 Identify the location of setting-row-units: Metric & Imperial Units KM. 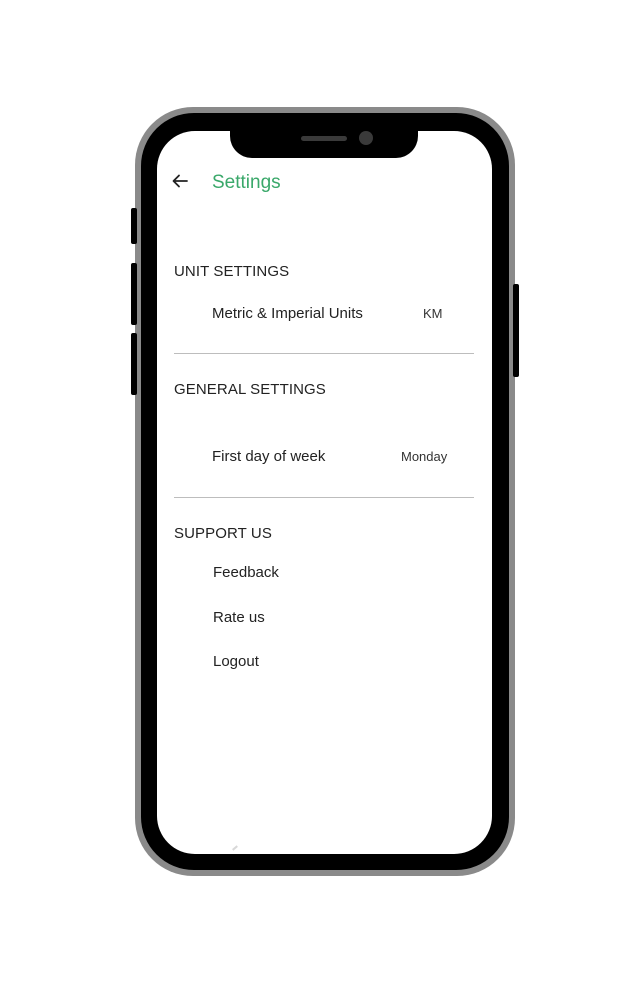
(324, 314).